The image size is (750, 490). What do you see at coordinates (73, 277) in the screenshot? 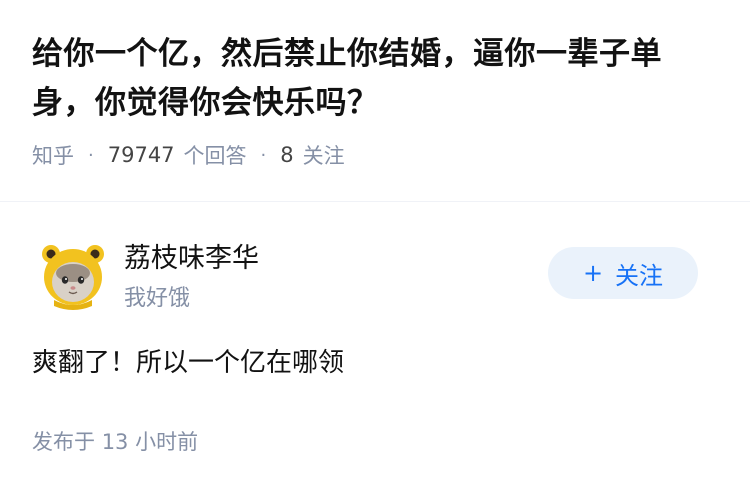
I see `cat-avatar-icon` at bounding box center [73, 277].